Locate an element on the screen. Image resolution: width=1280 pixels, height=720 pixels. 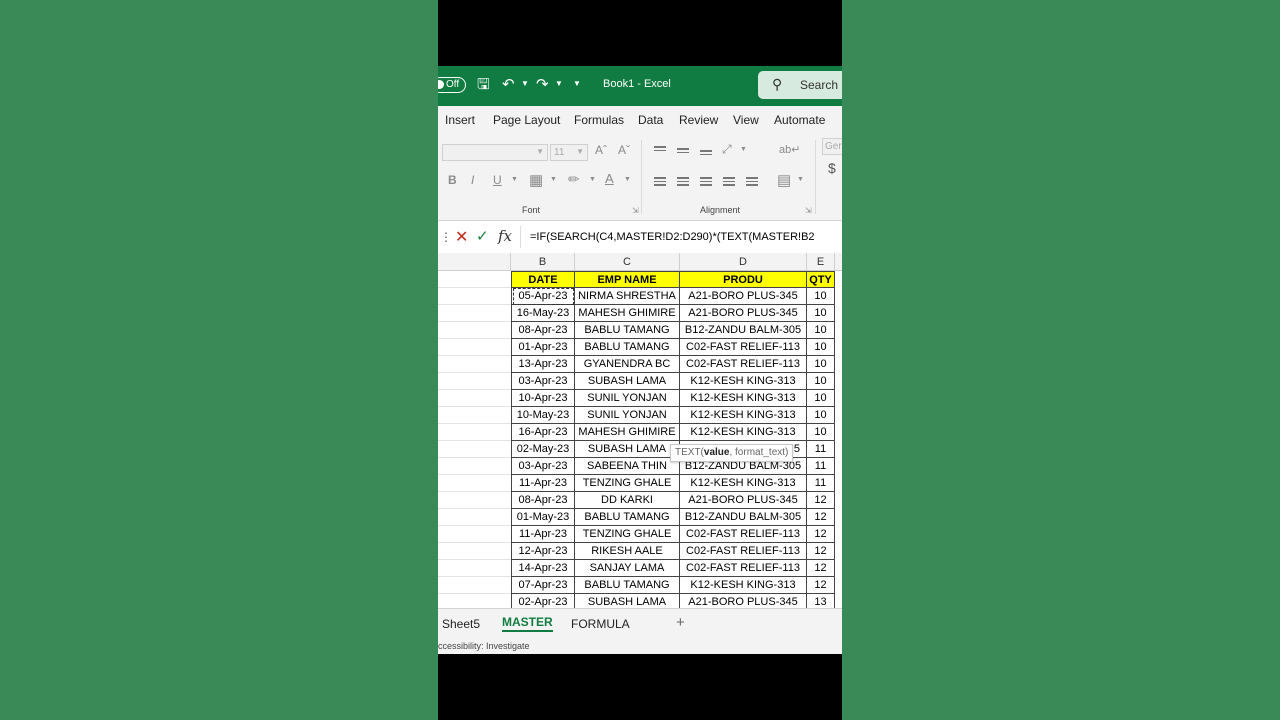
cell-date: 01-Apr-23 is located at coordinates (543, 347).